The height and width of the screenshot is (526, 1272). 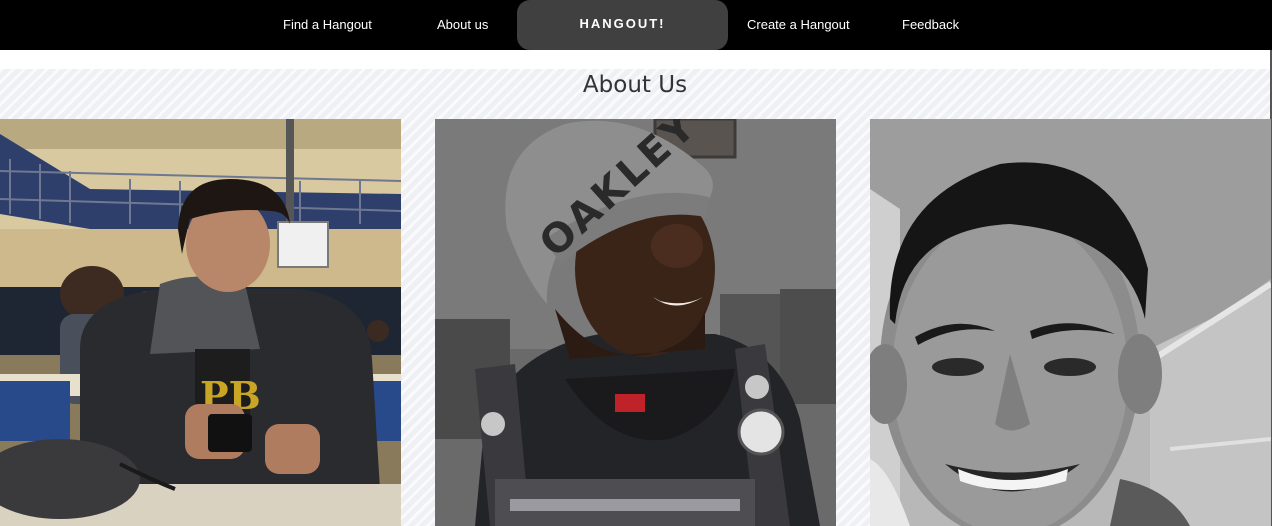 I want to click on nav-spacer, so click(x=636, y=59).